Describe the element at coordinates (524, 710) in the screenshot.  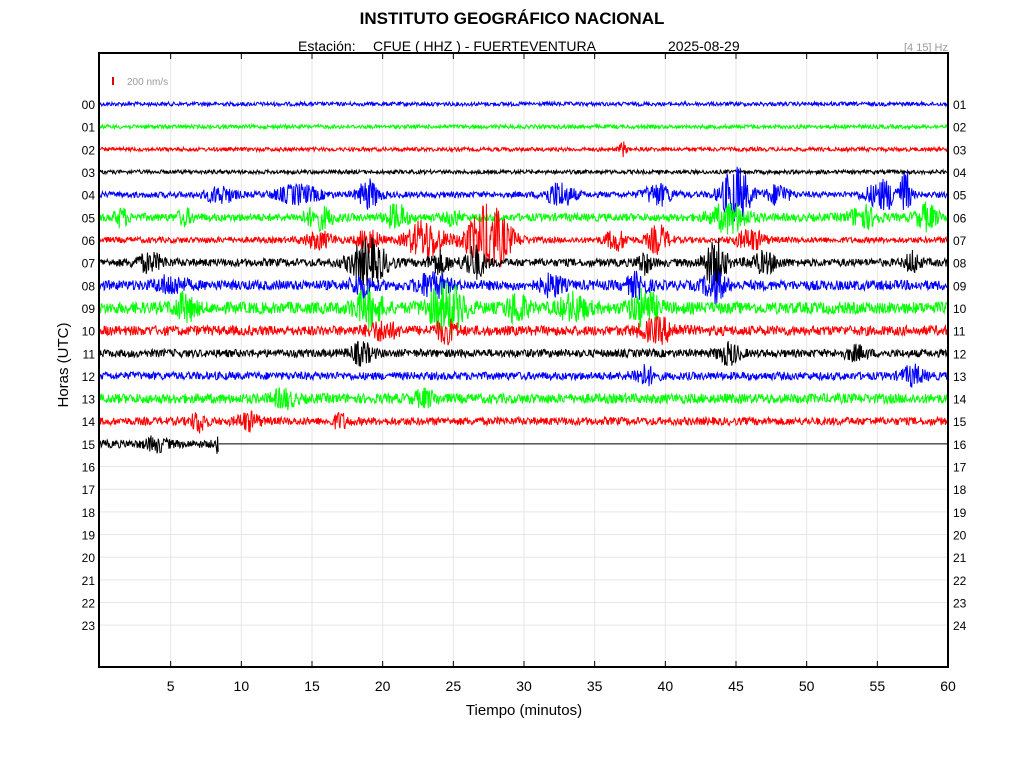
I see `x-axis-label: Tiempo (minutos)` at that location.